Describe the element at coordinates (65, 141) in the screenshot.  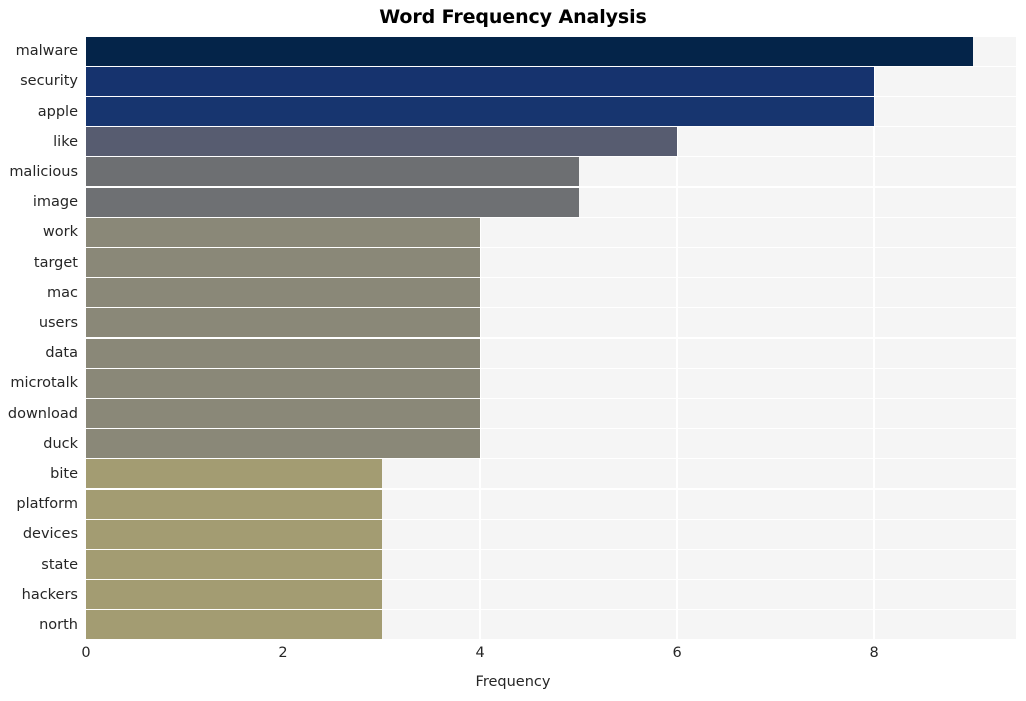
I see `y-tick-label: like` at that location.